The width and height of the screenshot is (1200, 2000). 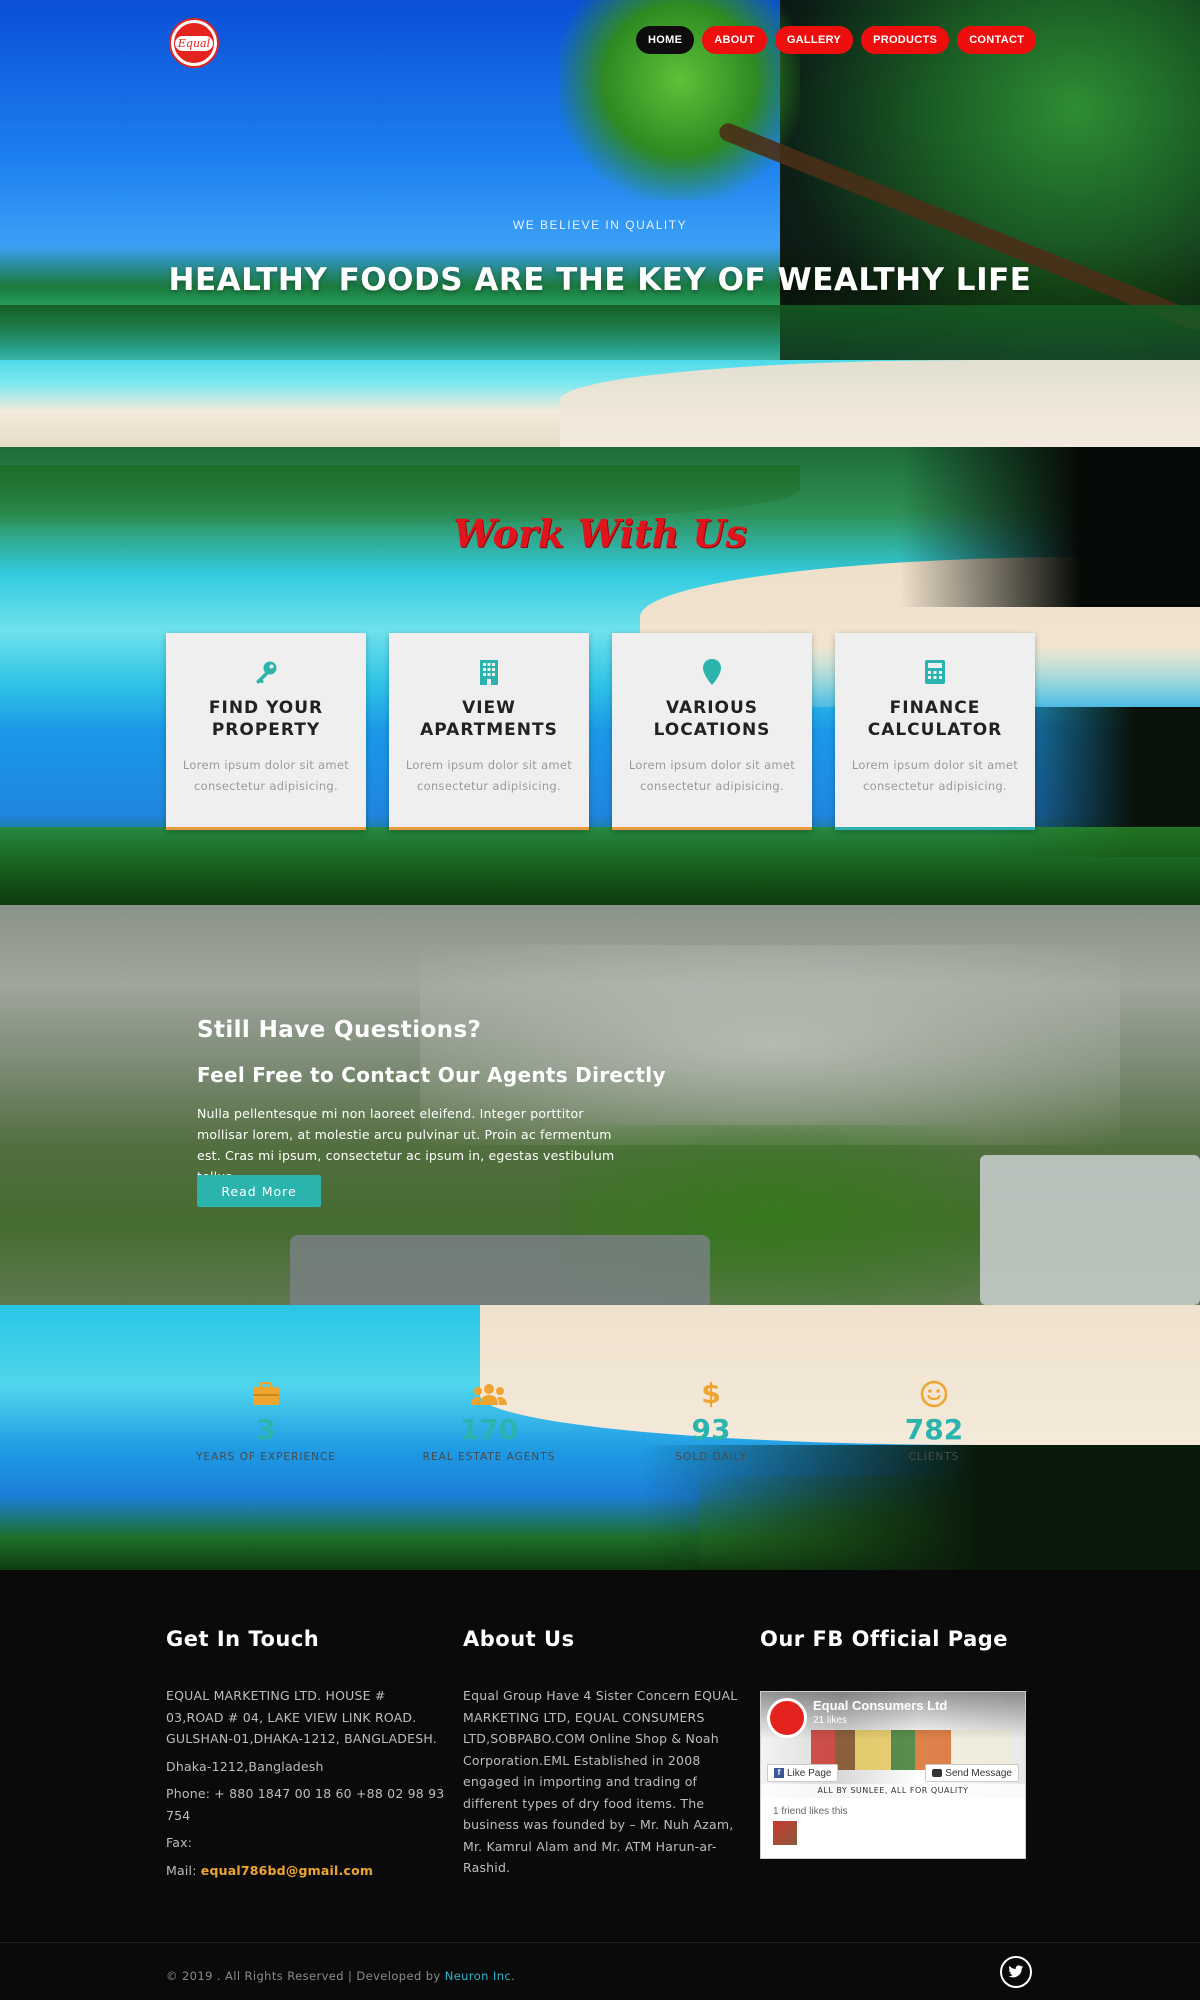 I want to click on facebook-icon: f, so click(x=779, y=1773).